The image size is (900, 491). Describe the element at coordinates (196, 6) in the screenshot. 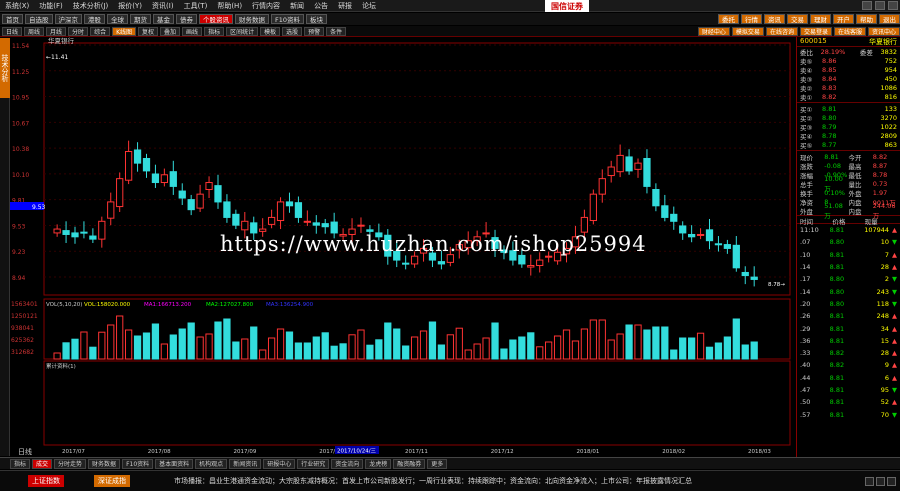

I see `menu-item: 工具(T)` at that location.